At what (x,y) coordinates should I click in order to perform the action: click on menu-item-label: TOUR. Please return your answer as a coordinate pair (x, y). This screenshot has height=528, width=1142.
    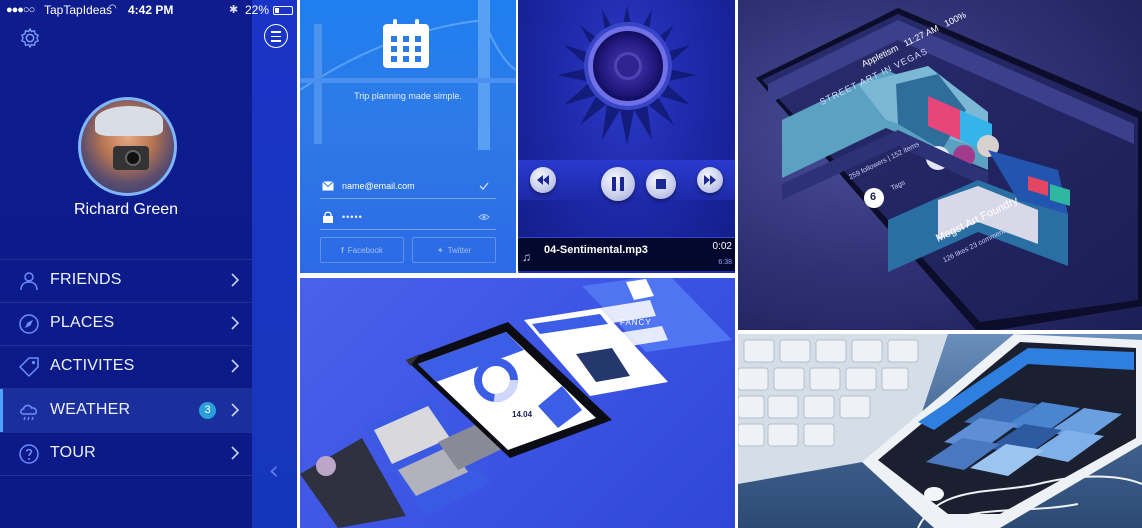
    Looking at the image, I should click on (73, 452).